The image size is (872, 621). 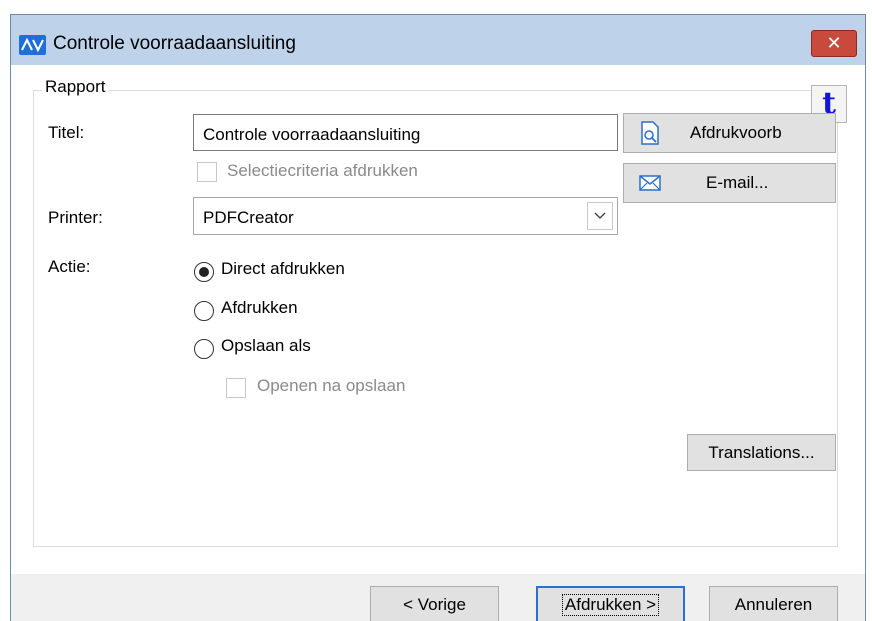 I want to click on openen-label: Openen na opslaan, so click(x=331, y=385).